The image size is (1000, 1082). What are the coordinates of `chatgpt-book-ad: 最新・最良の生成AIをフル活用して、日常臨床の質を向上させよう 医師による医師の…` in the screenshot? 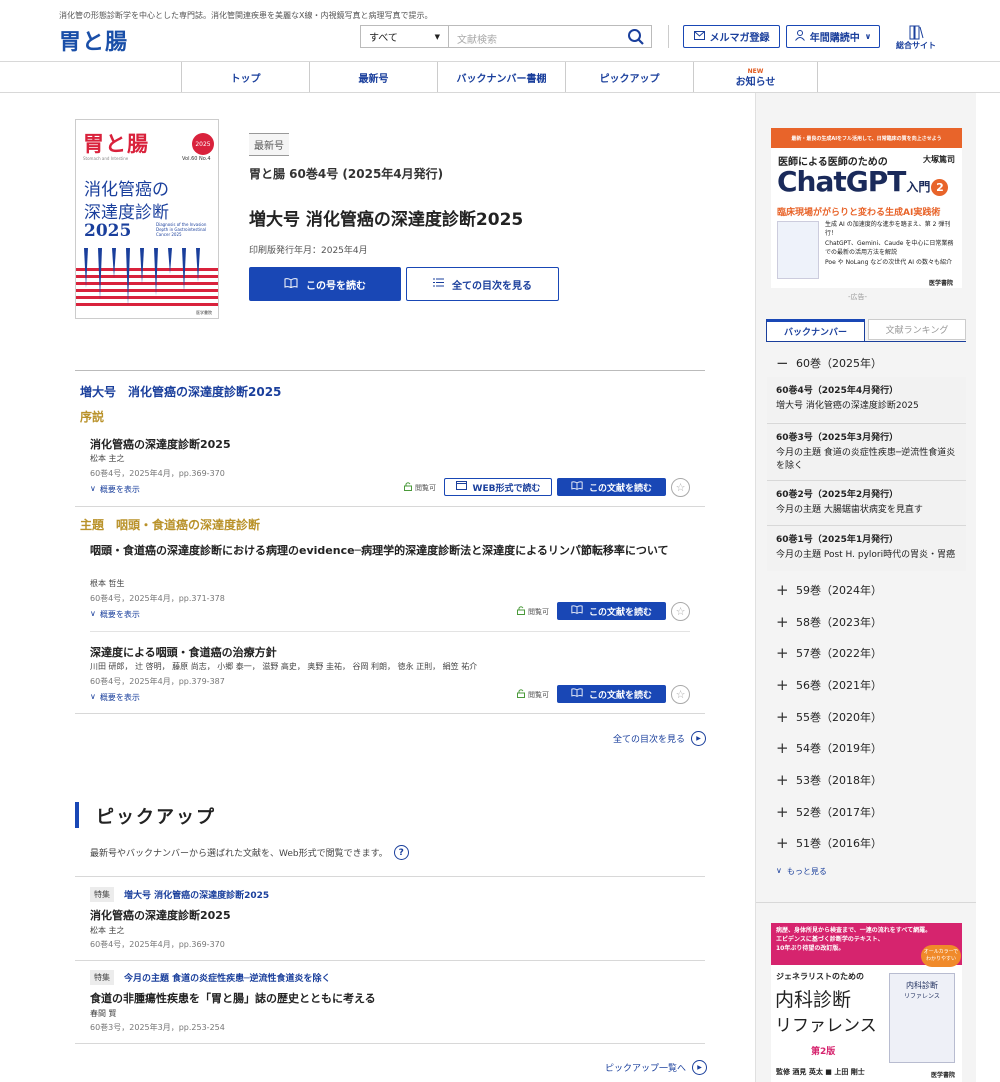 It's located at (866, 208).